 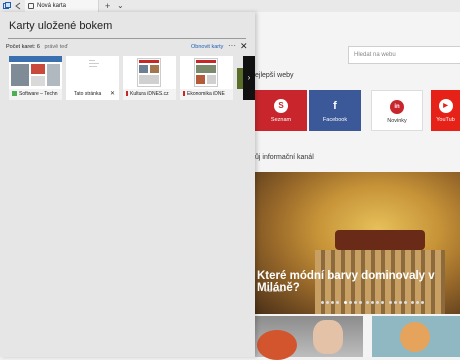 What do you see at coordinates (112, 94) in the screenshot?
I see `remove-tab-icon: ✕` at bounding box center [112, 94].